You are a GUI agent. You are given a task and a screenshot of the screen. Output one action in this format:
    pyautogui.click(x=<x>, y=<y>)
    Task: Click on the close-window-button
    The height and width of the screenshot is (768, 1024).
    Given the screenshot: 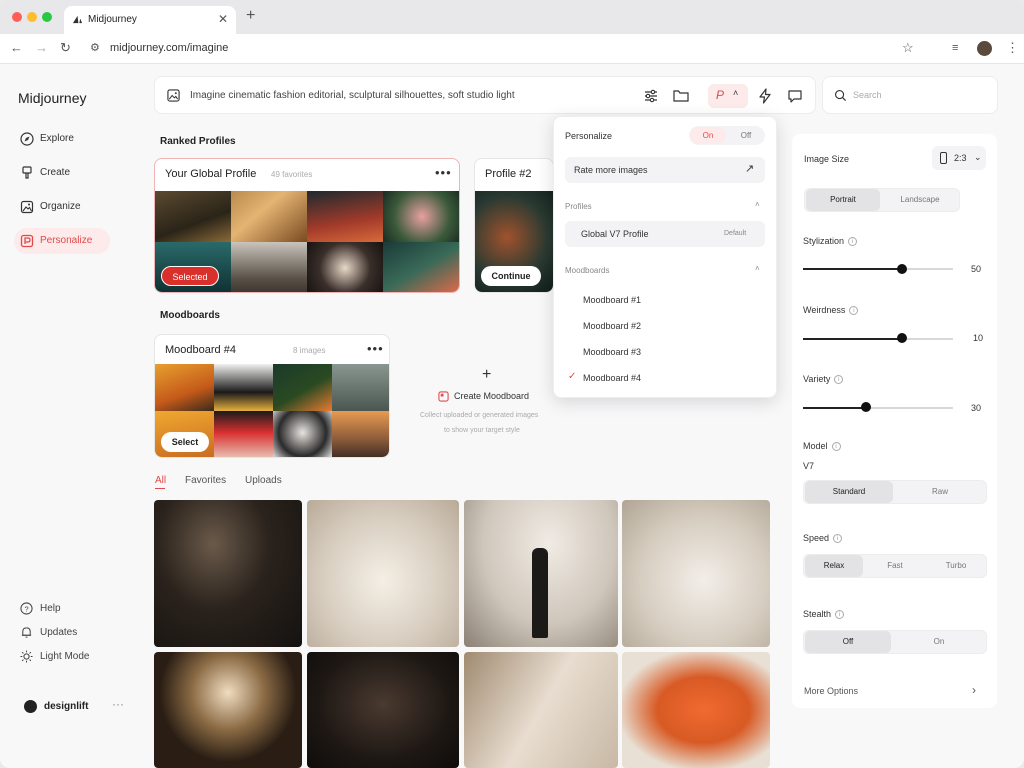 What is the action you would take?
    pyautogui.click(x=17, y=17)
    